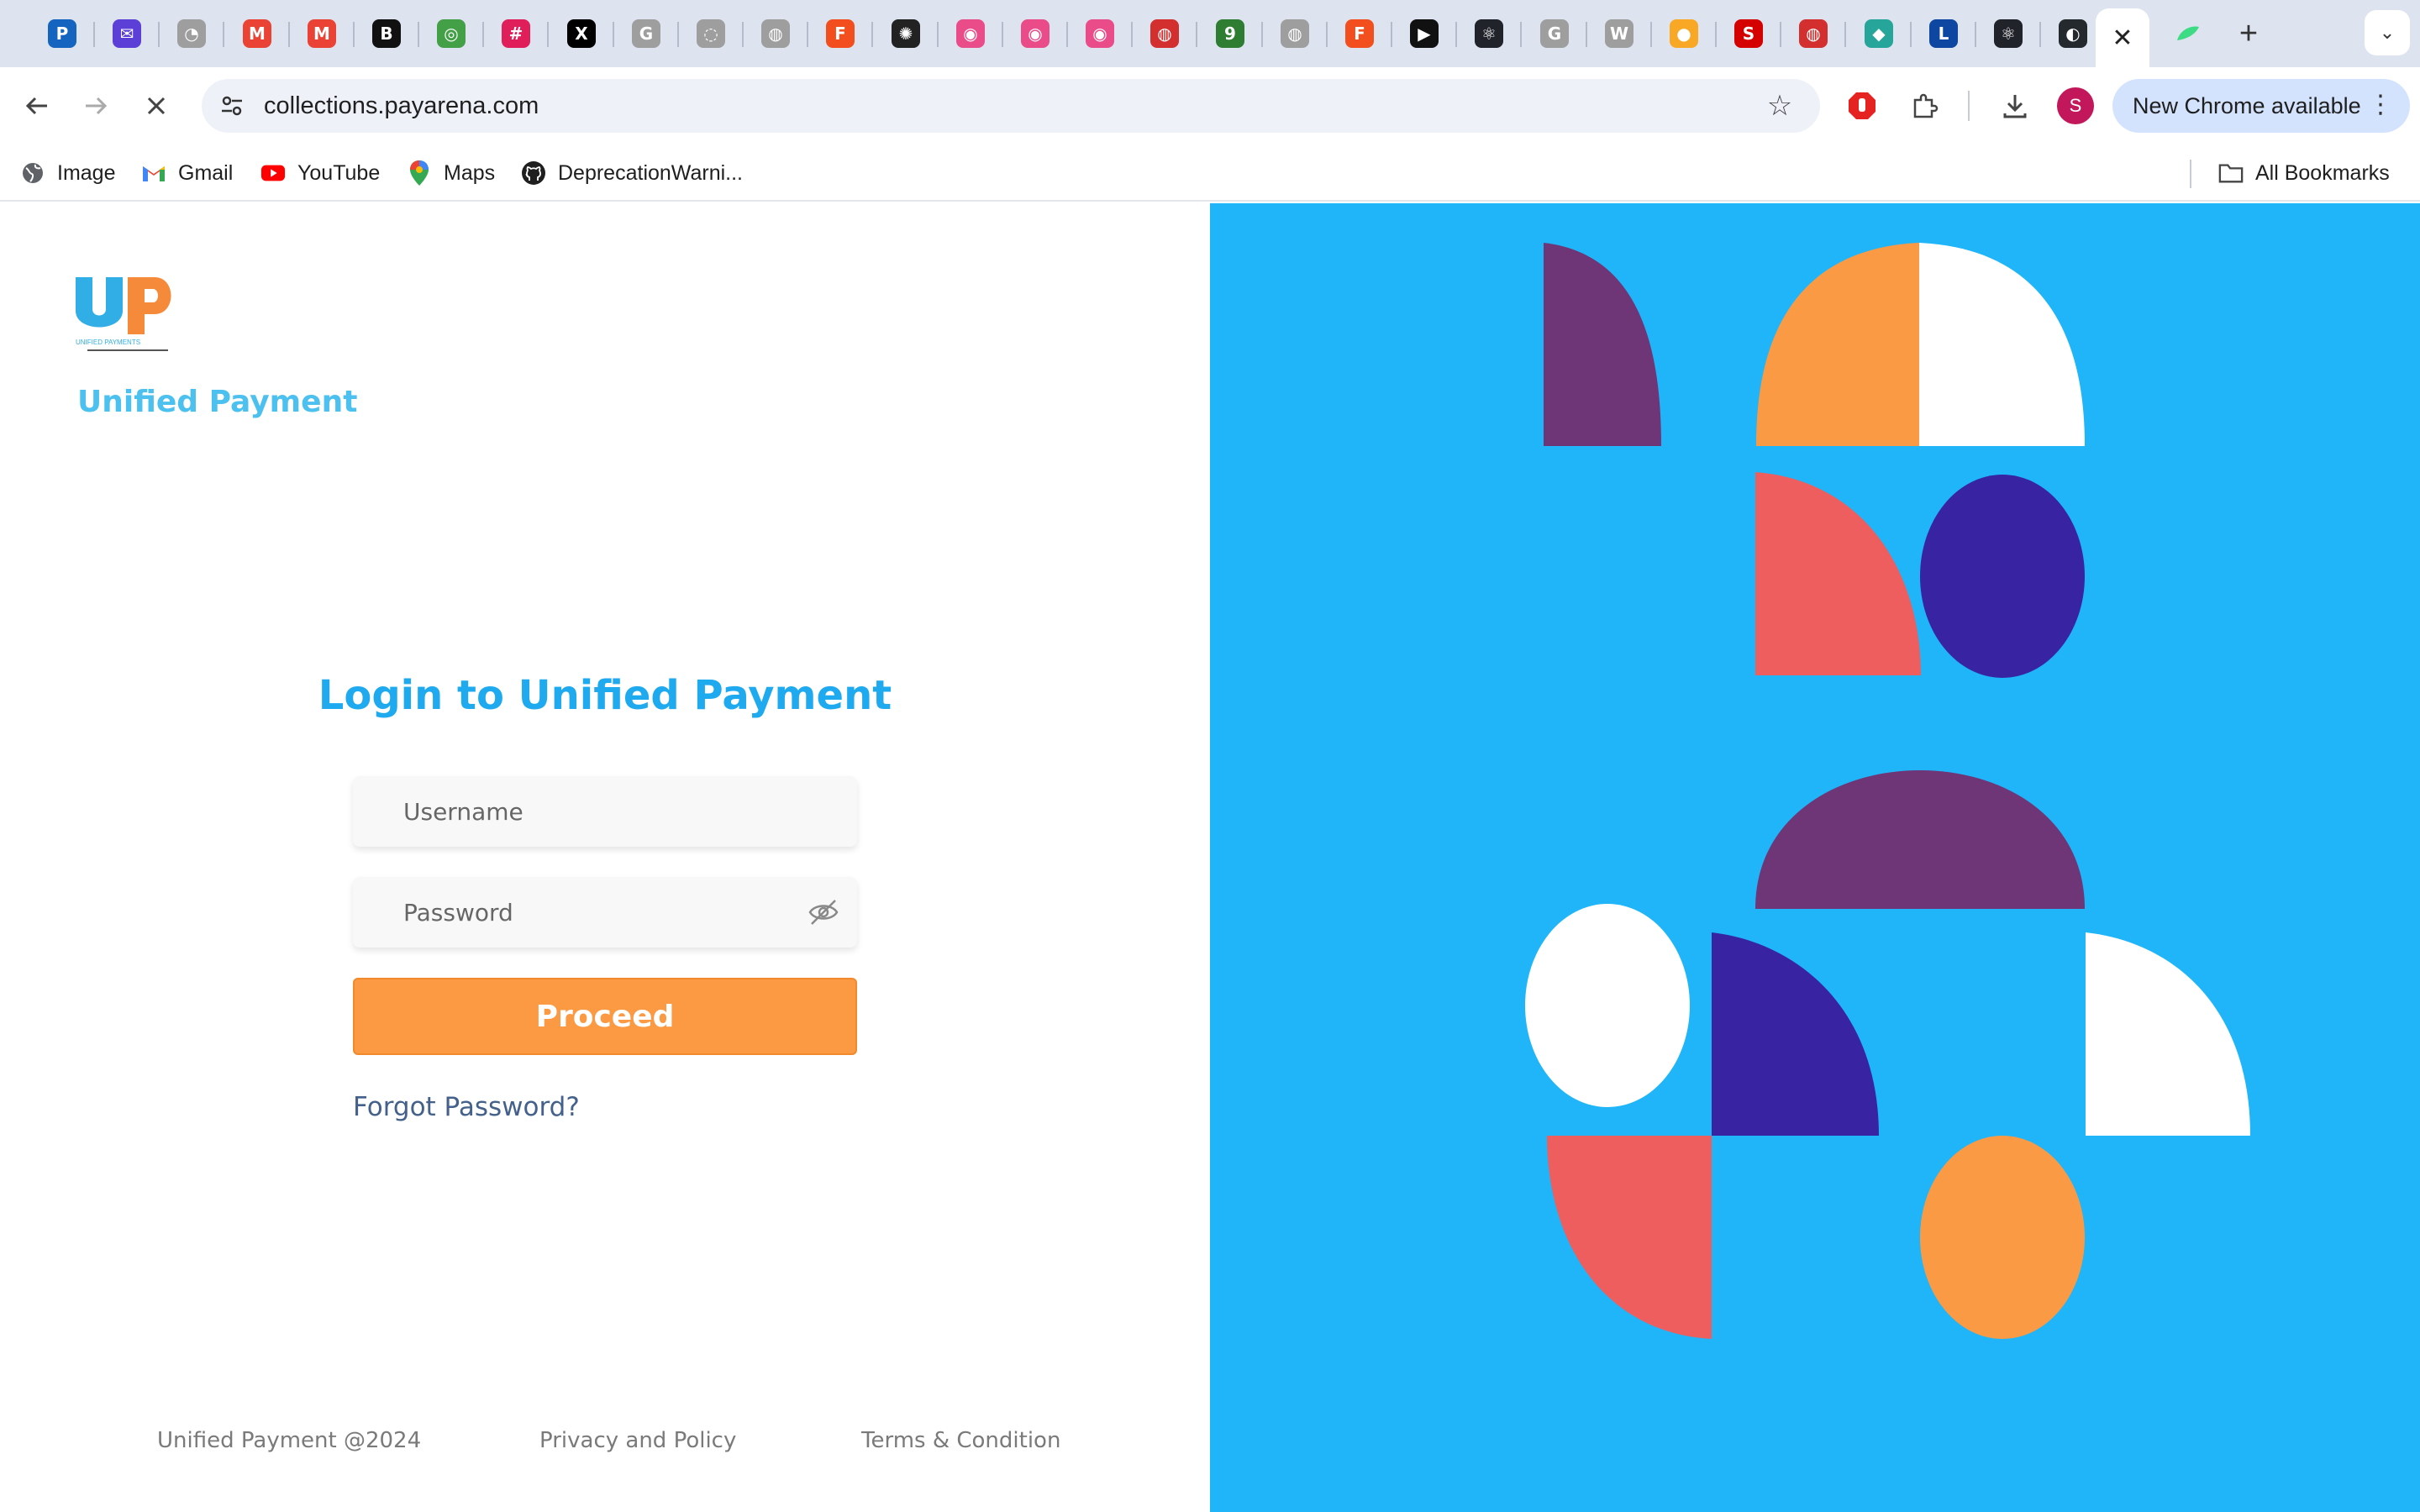 Image resolution: width=2420 pixels, height=1512 pixels. What do you see at coordinates (775, 33) in the screenshot?
I see `tab-figma-like: ◍` at bounding box center [775, 33].